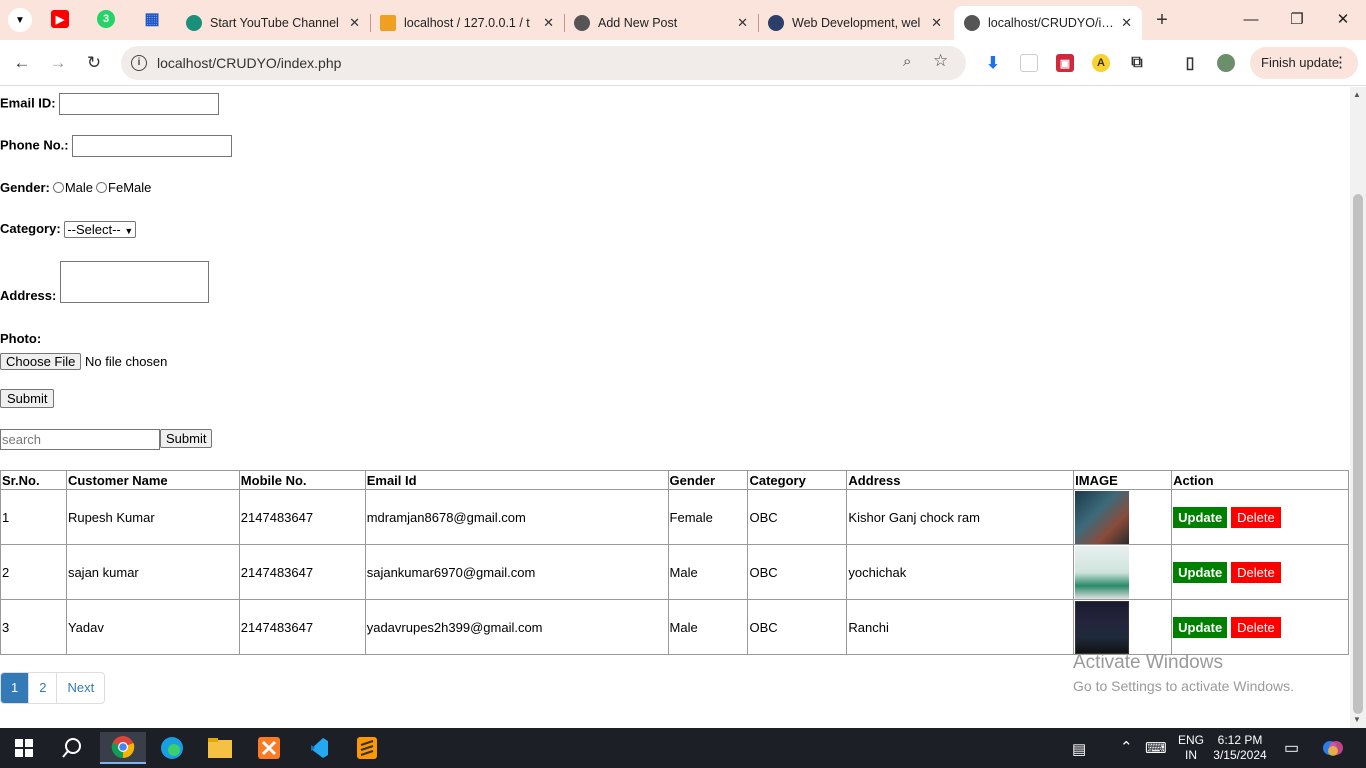 The width and height of the screenshot is (1366, 768). Describe the element at coordinates (708, 480) in the screenshot. I see `column-header: Gender` at that location.